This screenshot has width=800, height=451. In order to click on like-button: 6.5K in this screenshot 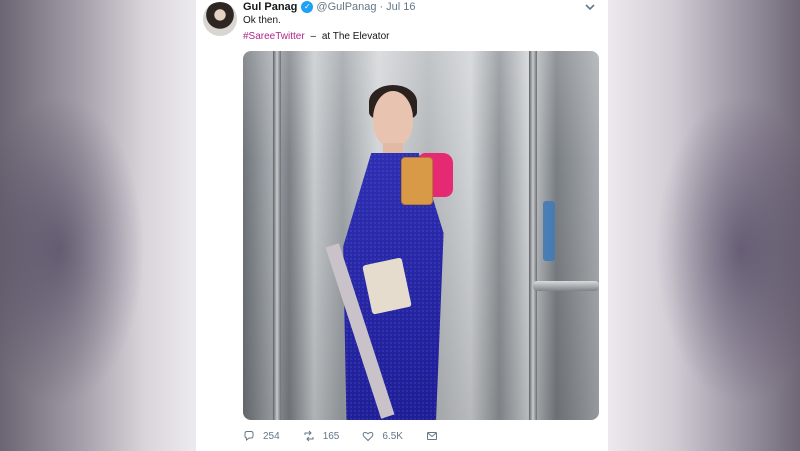, I will do `click(382, 436)`.